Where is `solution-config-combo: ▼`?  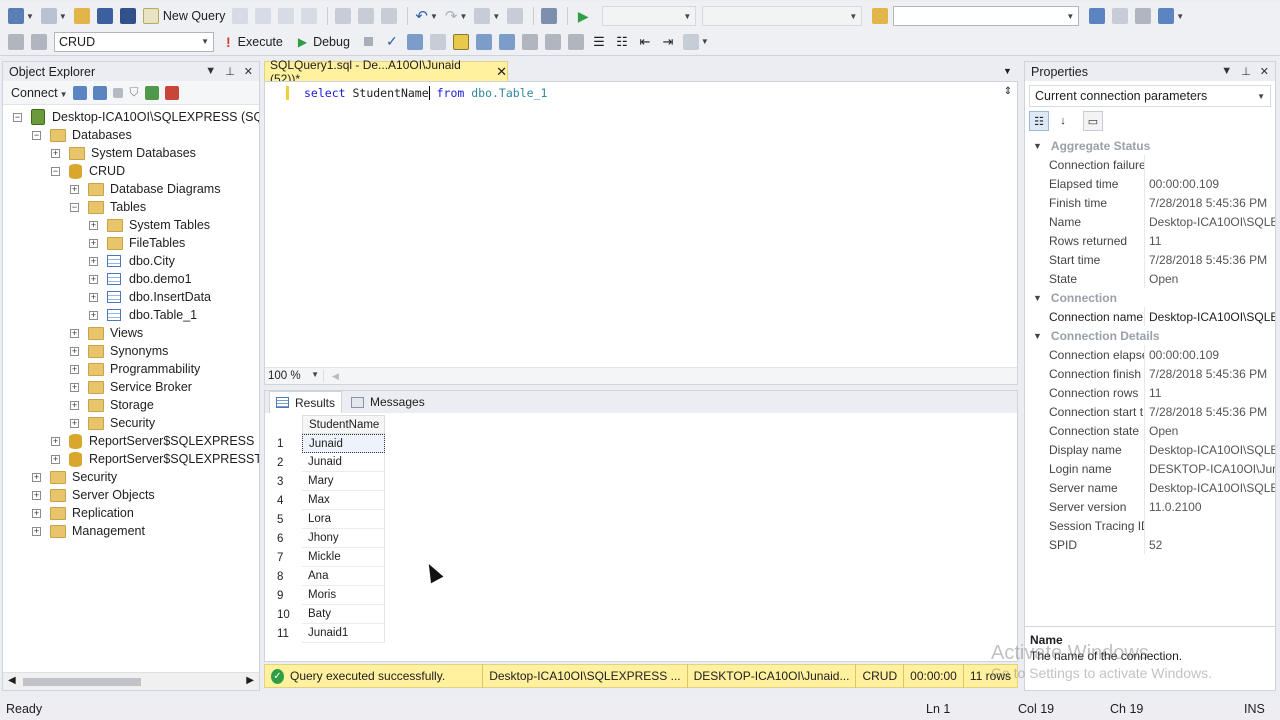
solution-config-combo: ▼ is located at coordinates (649, 16).